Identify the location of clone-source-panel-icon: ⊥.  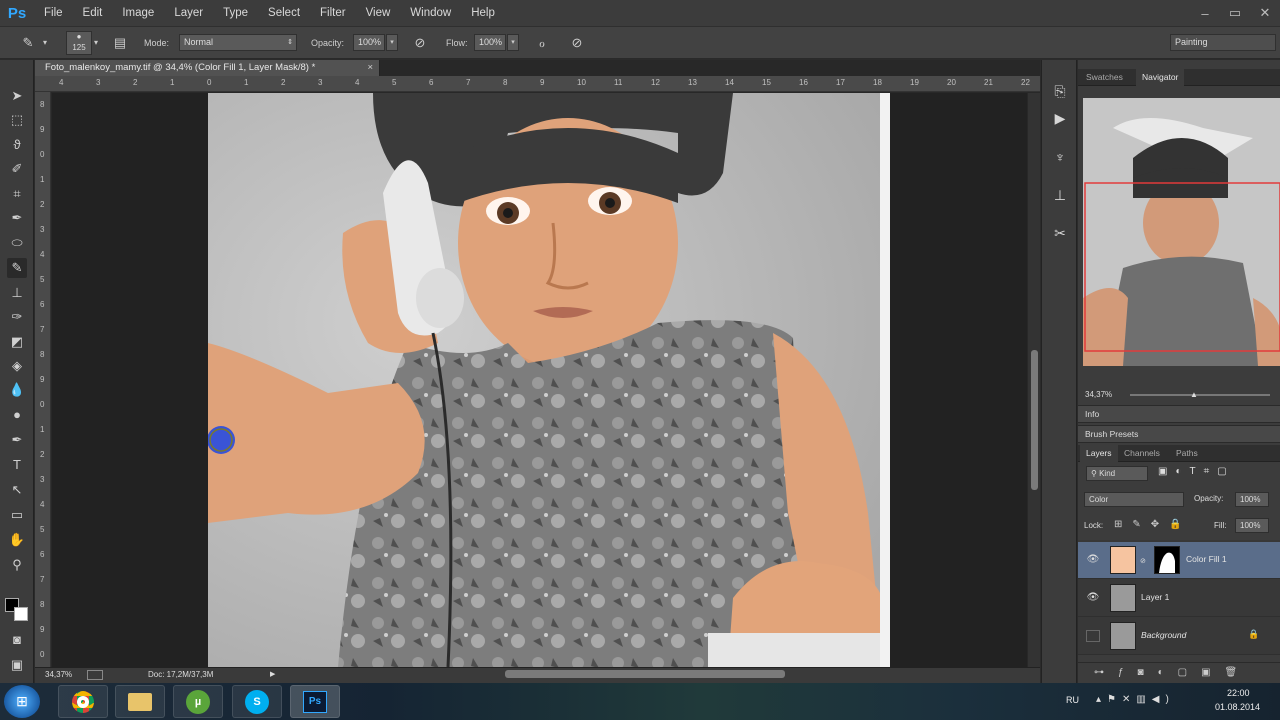
(1060, 195).